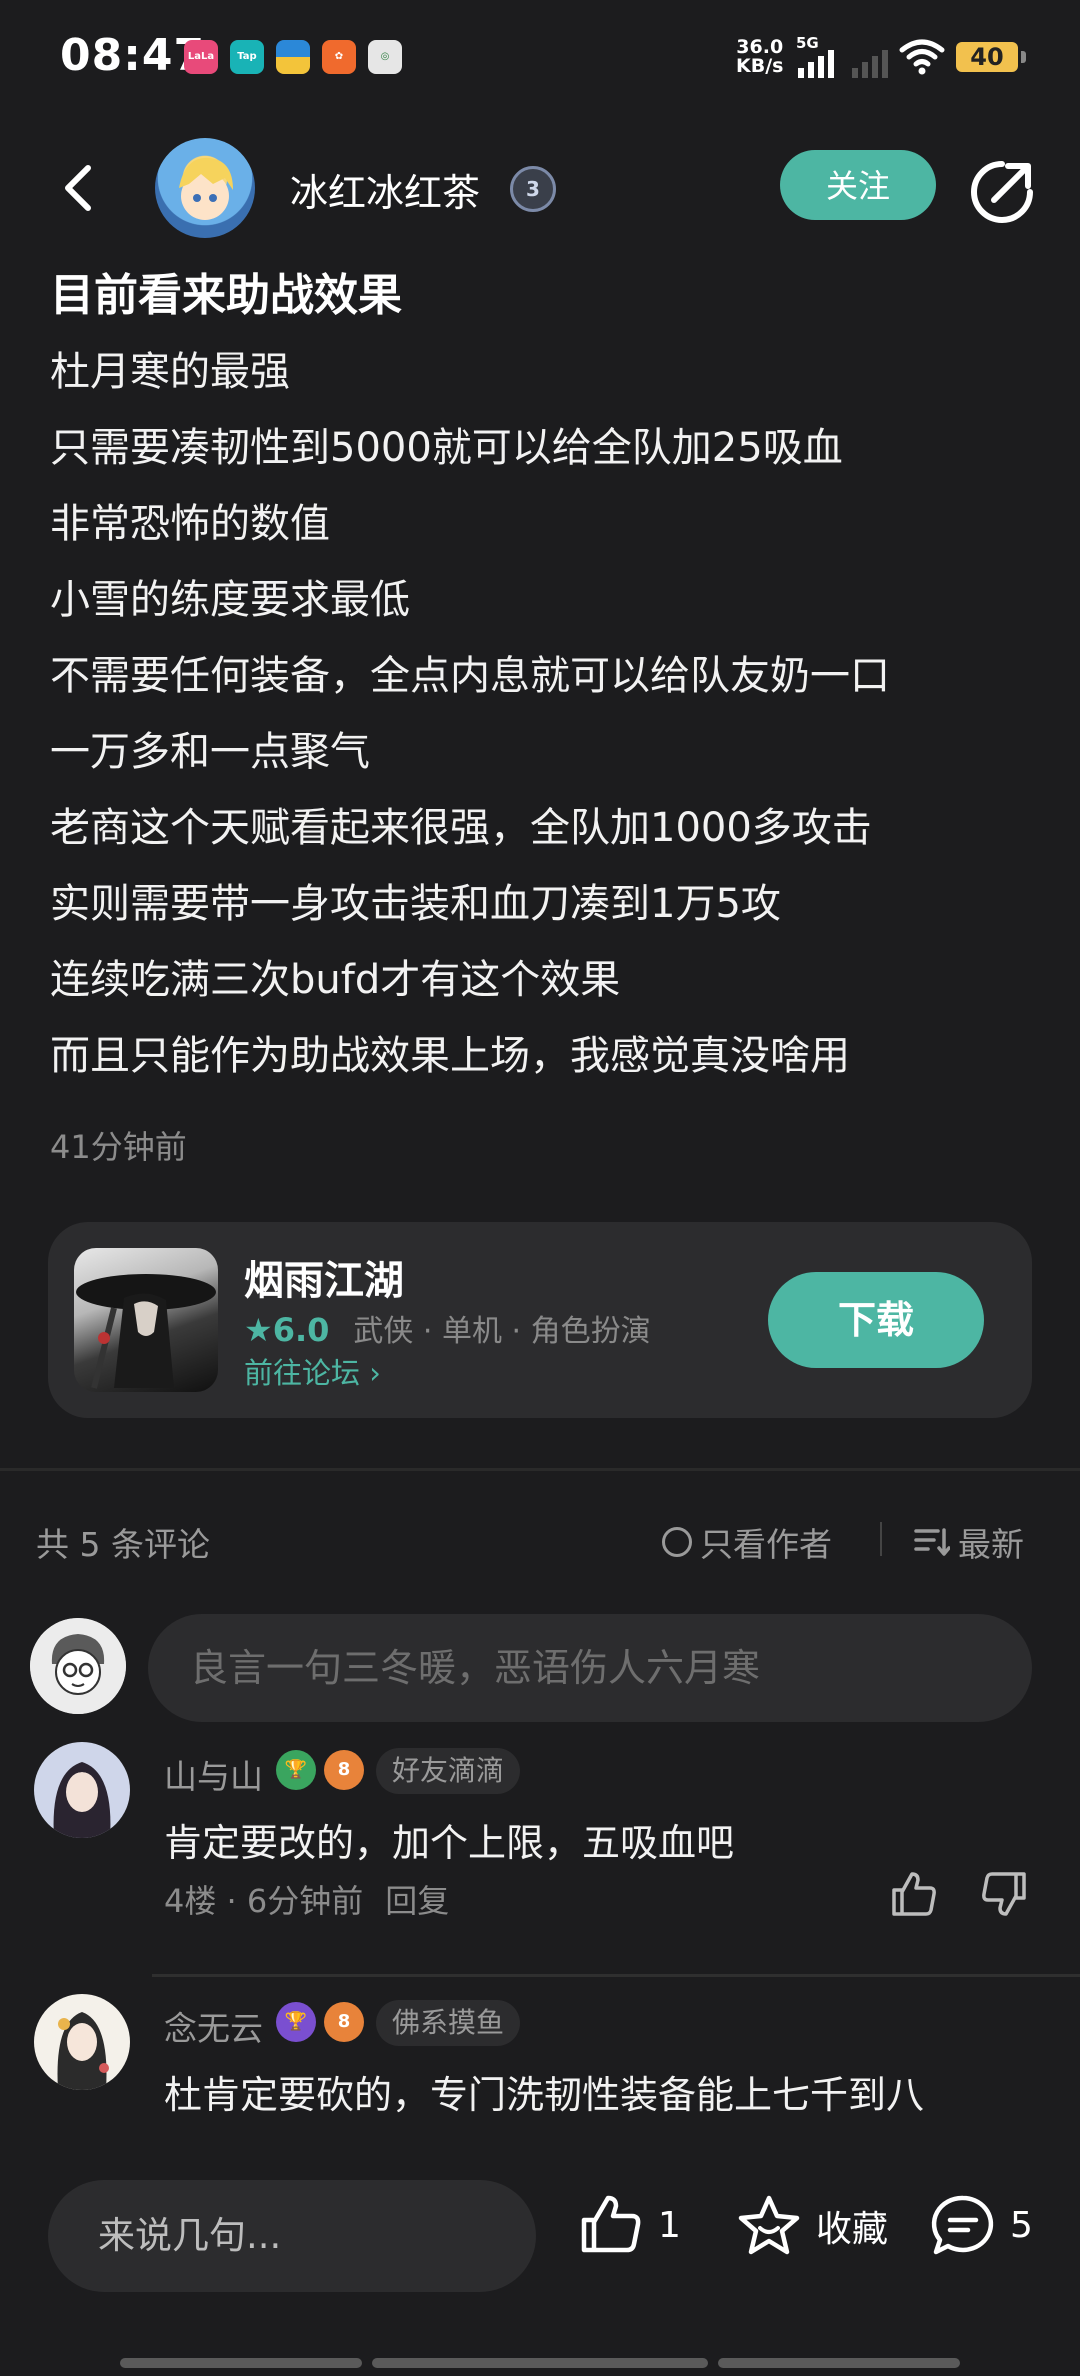 Image resolution: width=1080 pixels, height=2376 pixels. What do you see at coordinates (448, 1771) in the screenshot?
I see `user-tag: 好友滴滴` at bounding box center [448, 1771].